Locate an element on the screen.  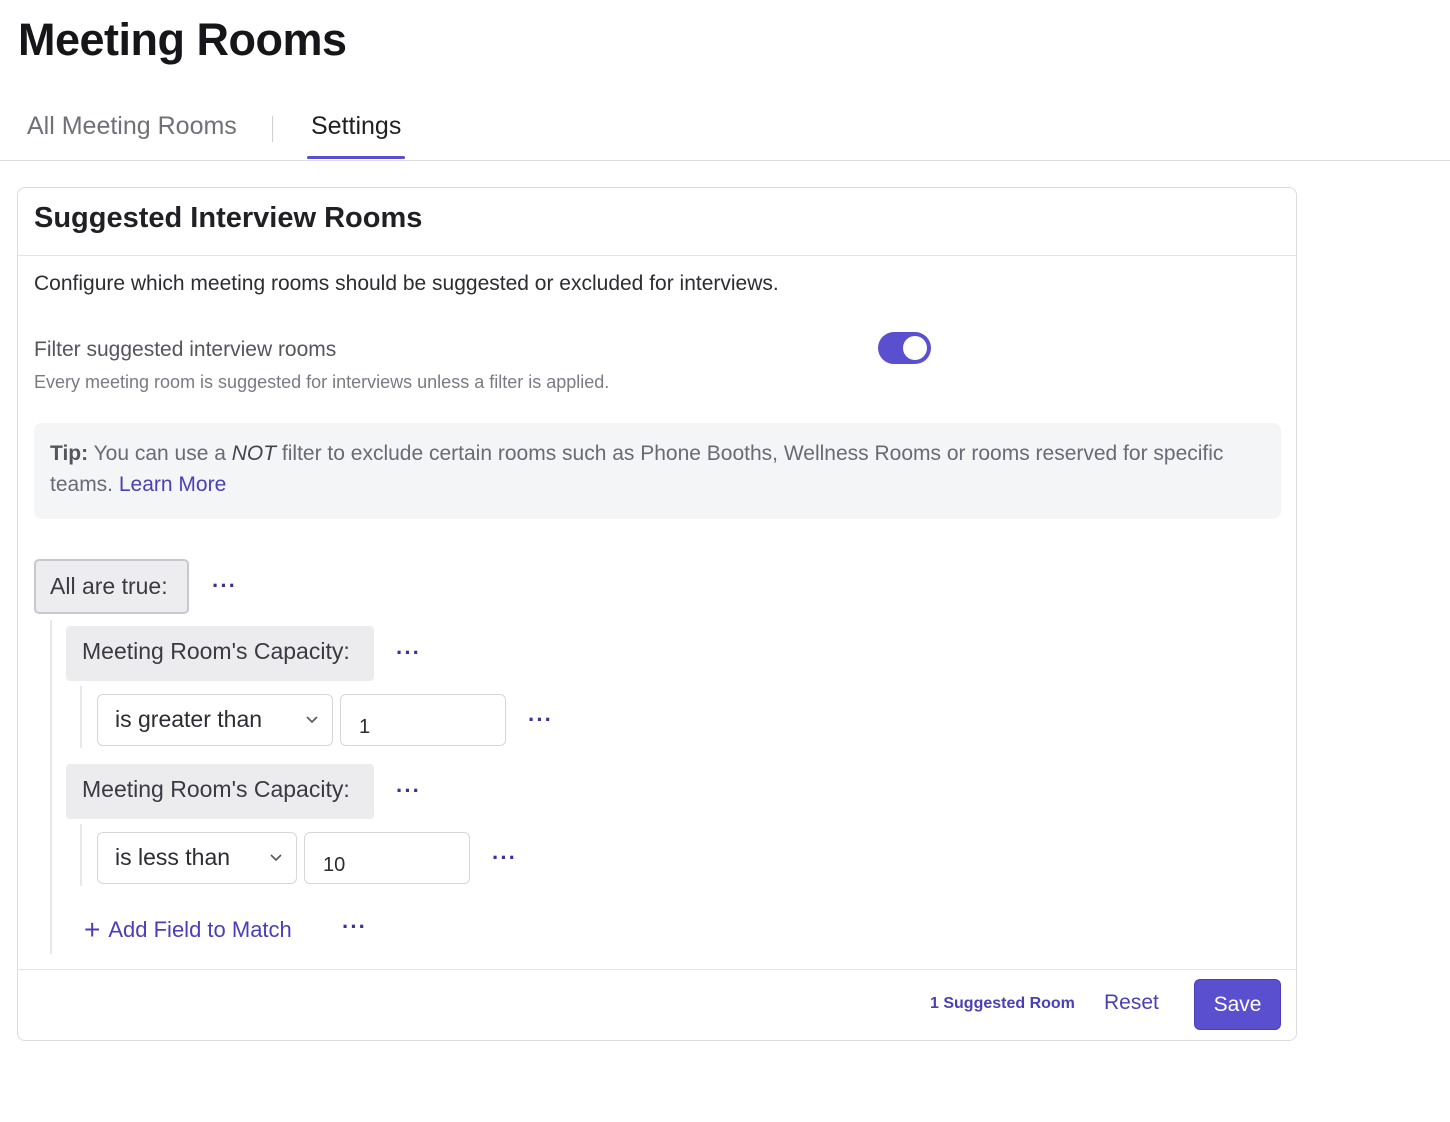
tip-emphasis: NOT is located at coordinates (254, 453).